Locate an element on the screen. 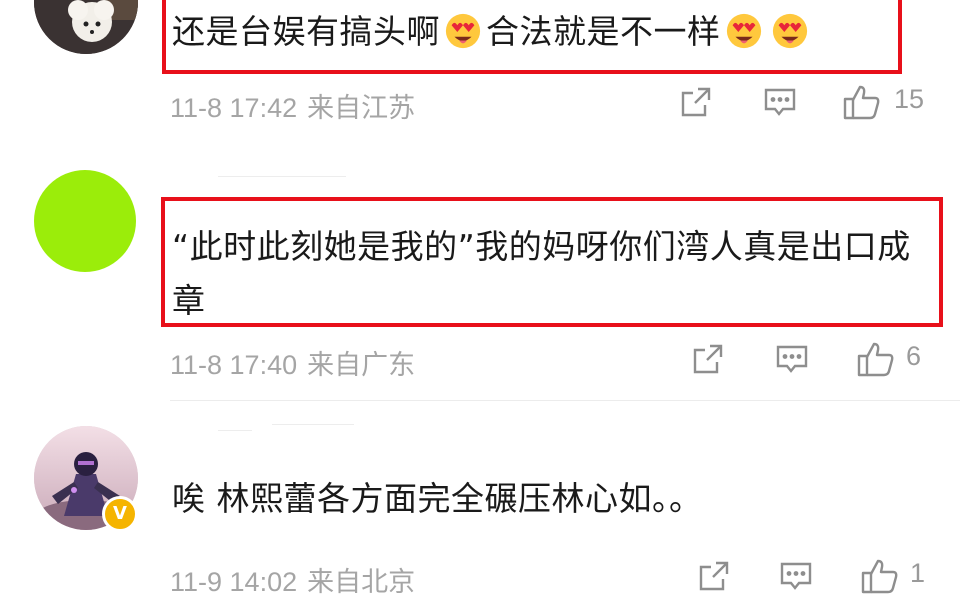 The width and height of the screenshot is (960, 602). like-count: 1 is located at coordinates (918, 573).